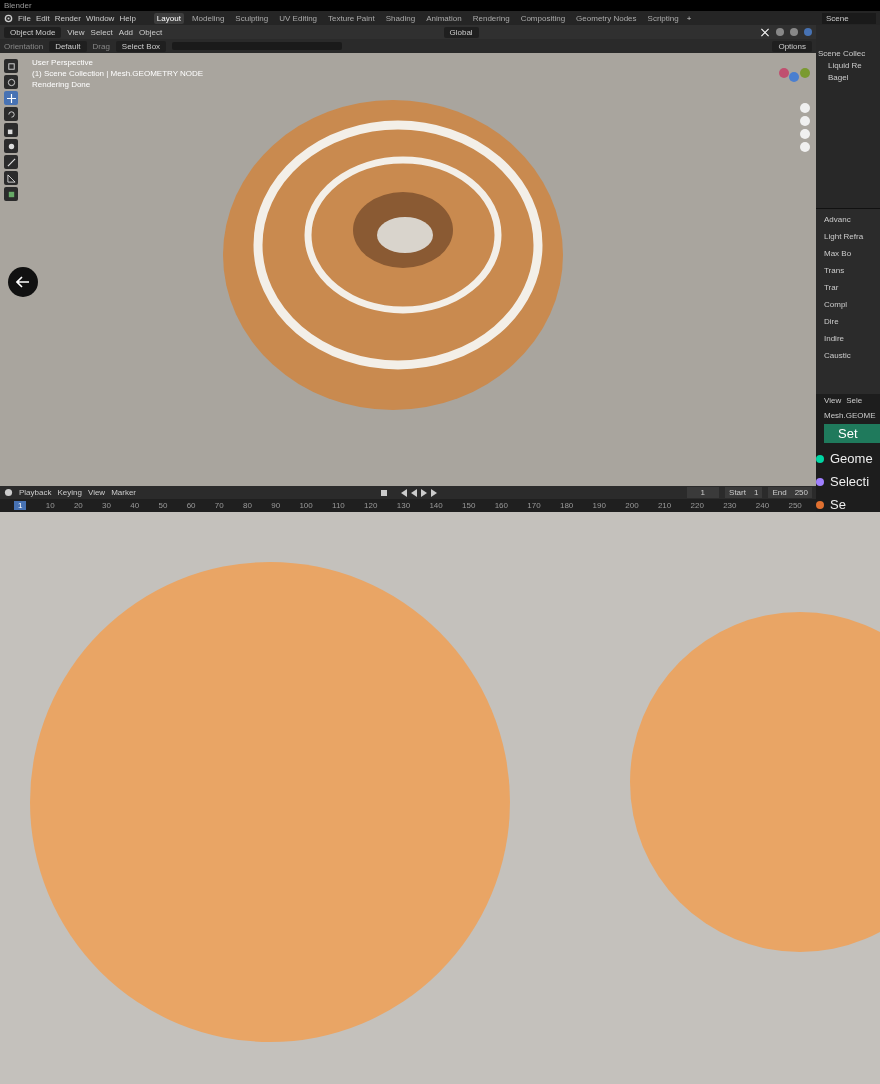 The height and width of the screenshot is (1084, 880). I want to click on frame-number: 30, so click(106, 505).